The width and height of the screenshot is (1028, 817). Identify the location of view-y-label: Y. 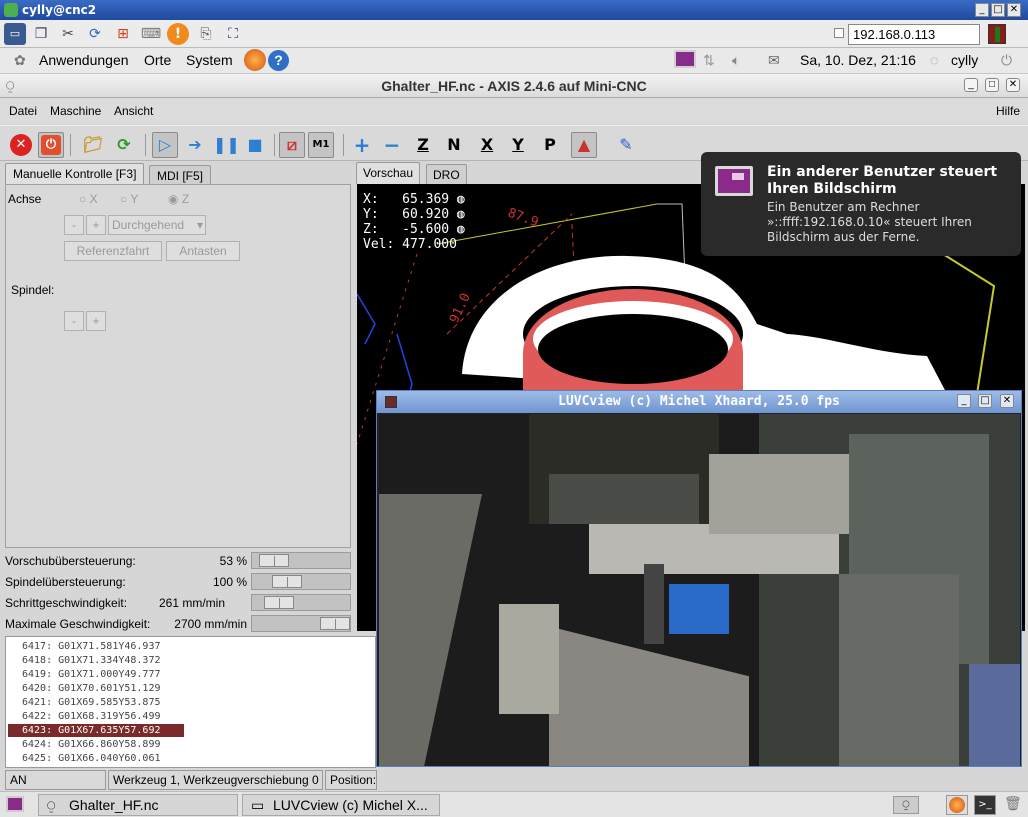
(518, 144).